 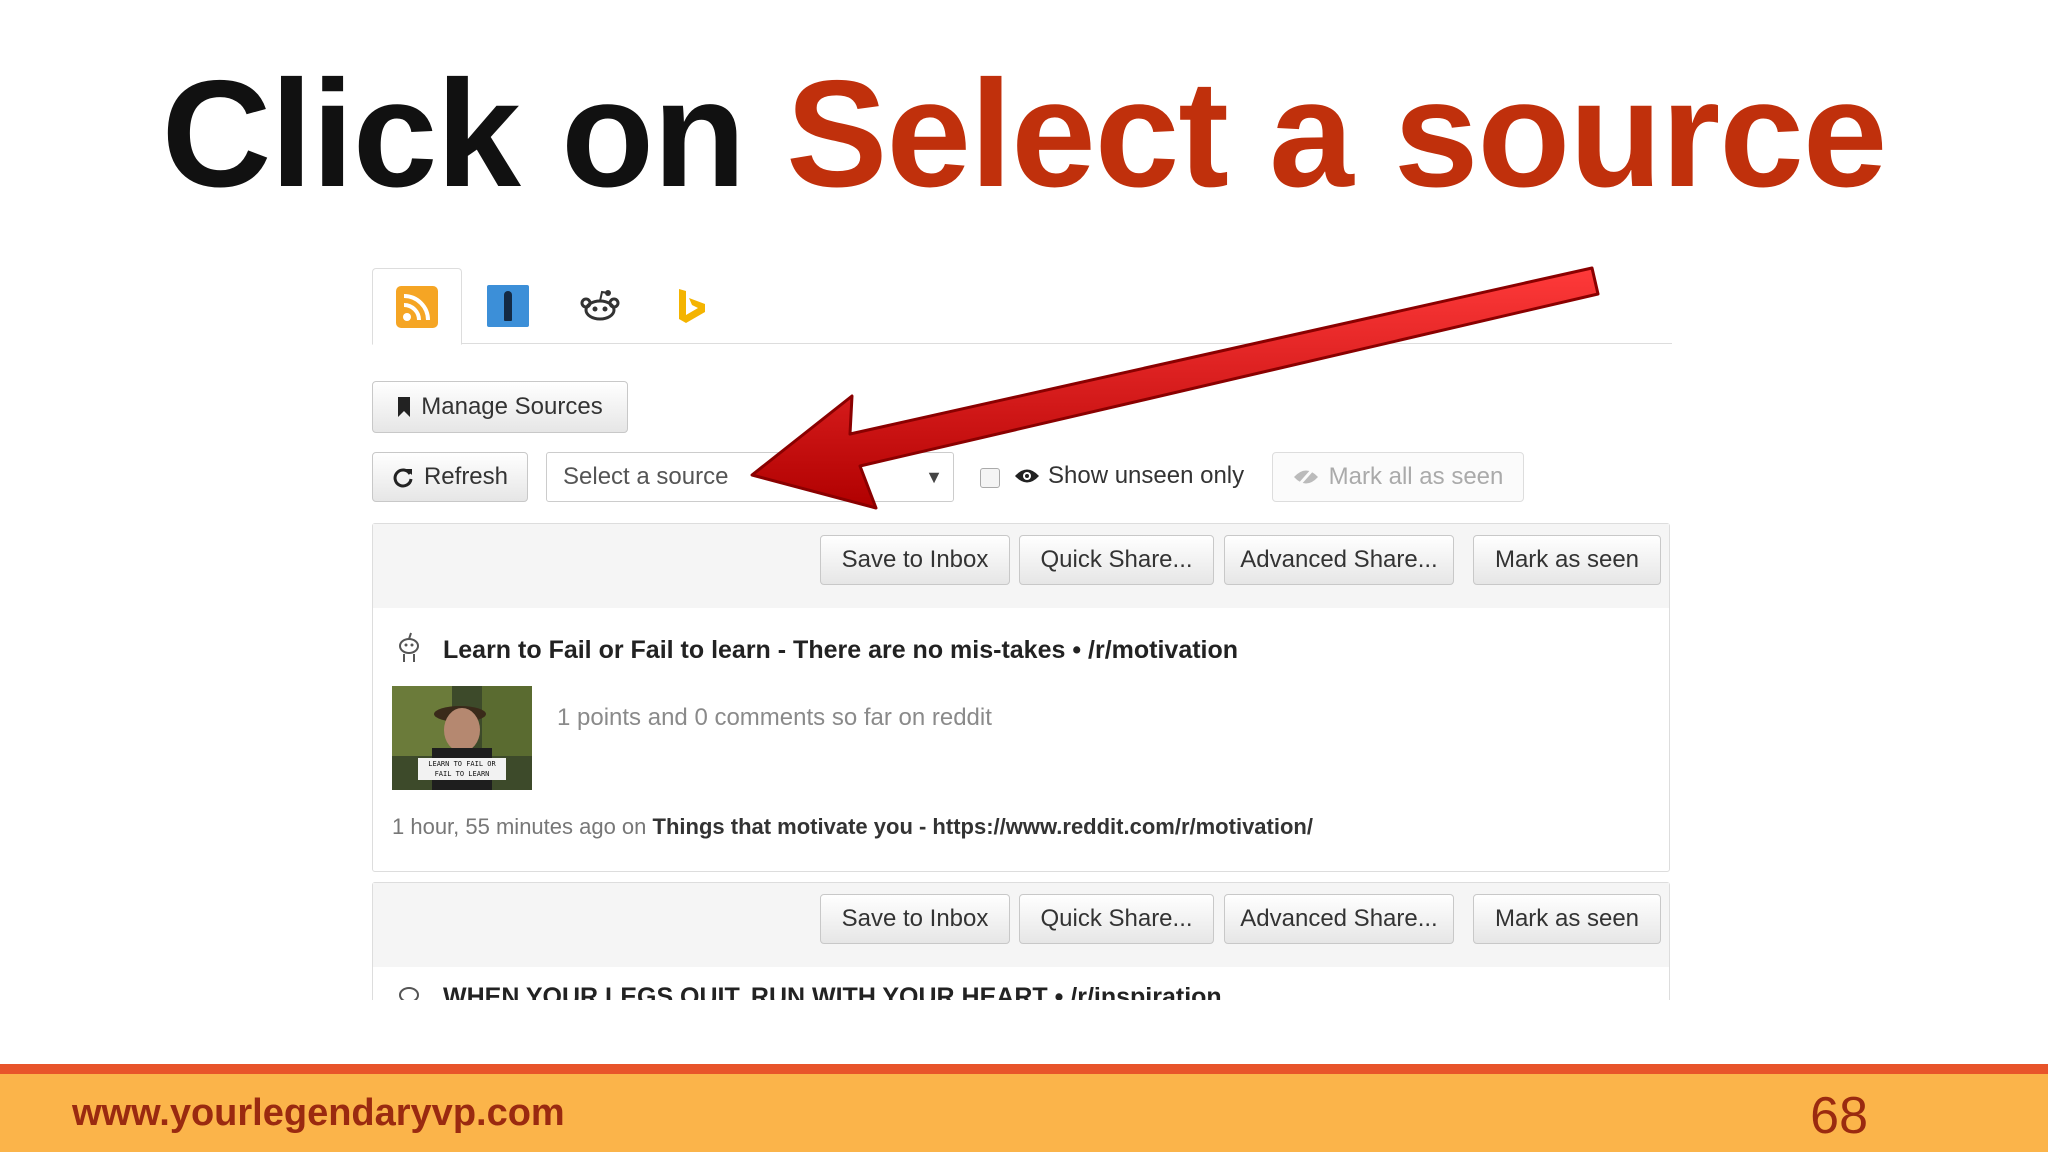 I want to click on annotation-arrow, so click(x=1175, y=388).